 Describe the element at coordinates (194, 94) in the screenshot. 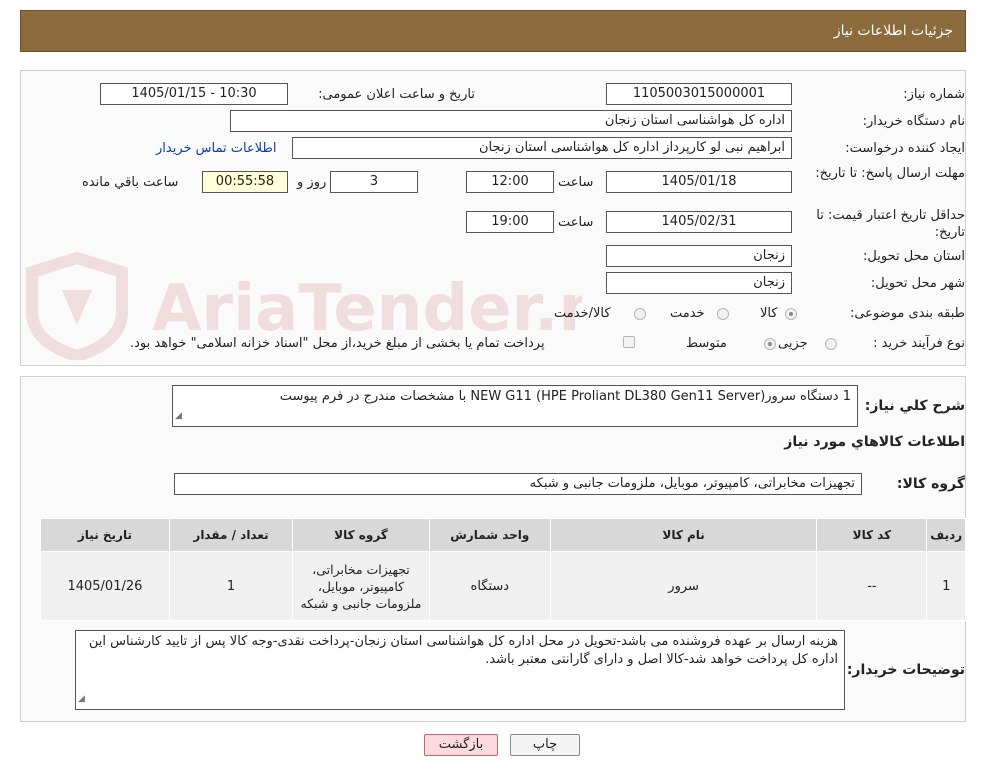

I see `announce-field: 1405/01/15 - 10:30` at that location.